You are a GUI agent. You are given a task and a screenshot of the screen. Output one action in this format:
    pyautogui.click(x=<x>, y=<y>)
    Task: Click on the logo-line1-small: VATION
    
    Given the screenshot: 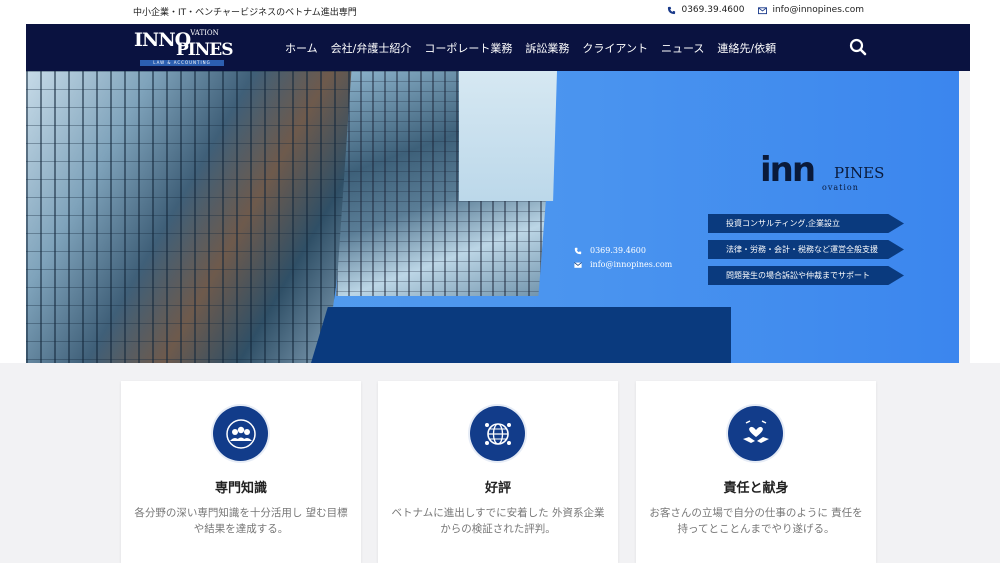 What is the action you would take?
    pyautogui.click(x=204, y=33)
    